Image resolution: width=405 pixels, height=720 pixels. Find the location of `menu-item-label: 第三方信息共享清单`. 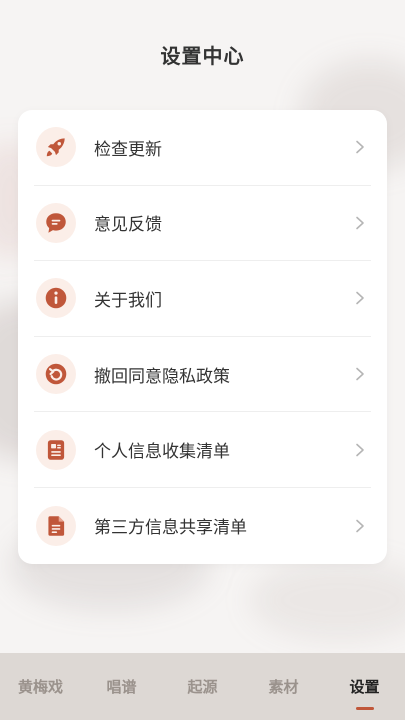

menu-item-label: 第三方信息共享清单 is located at coordinates (170, 528).